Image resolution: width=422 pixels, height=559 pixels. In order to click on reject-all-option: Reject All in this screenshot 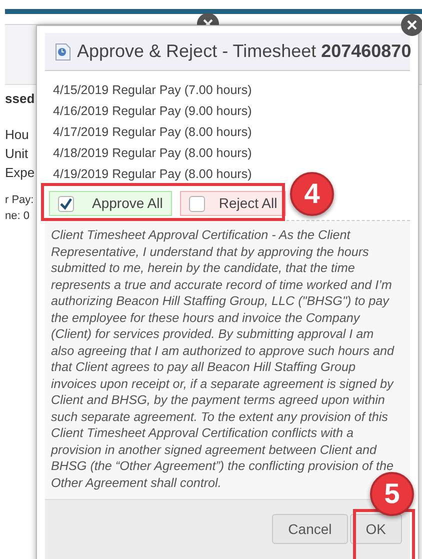, I will do `click(233, 203)`.